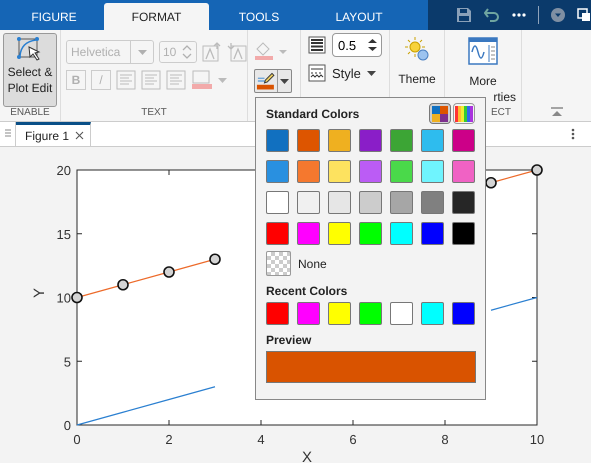 The height and width of the screenshot is (463, 591). I want to click on section-label: ECT, so click(501, 113).